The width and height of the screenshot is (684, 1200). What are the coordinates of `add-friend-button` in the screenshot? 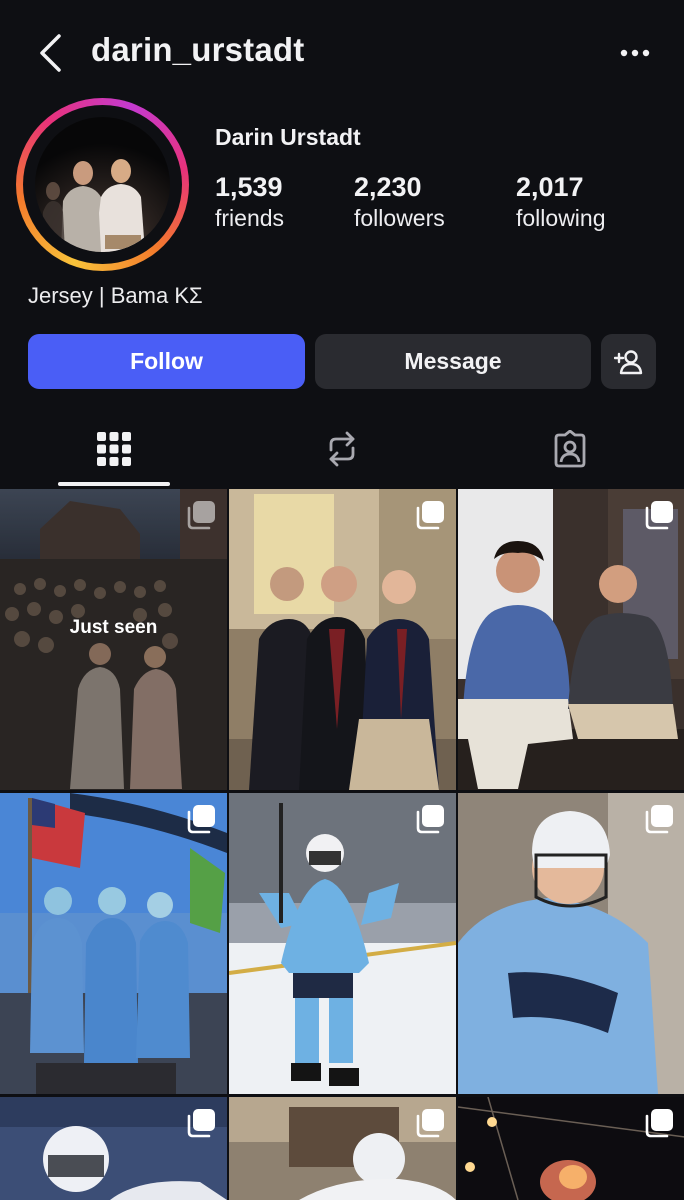 It's located at (628, 361).